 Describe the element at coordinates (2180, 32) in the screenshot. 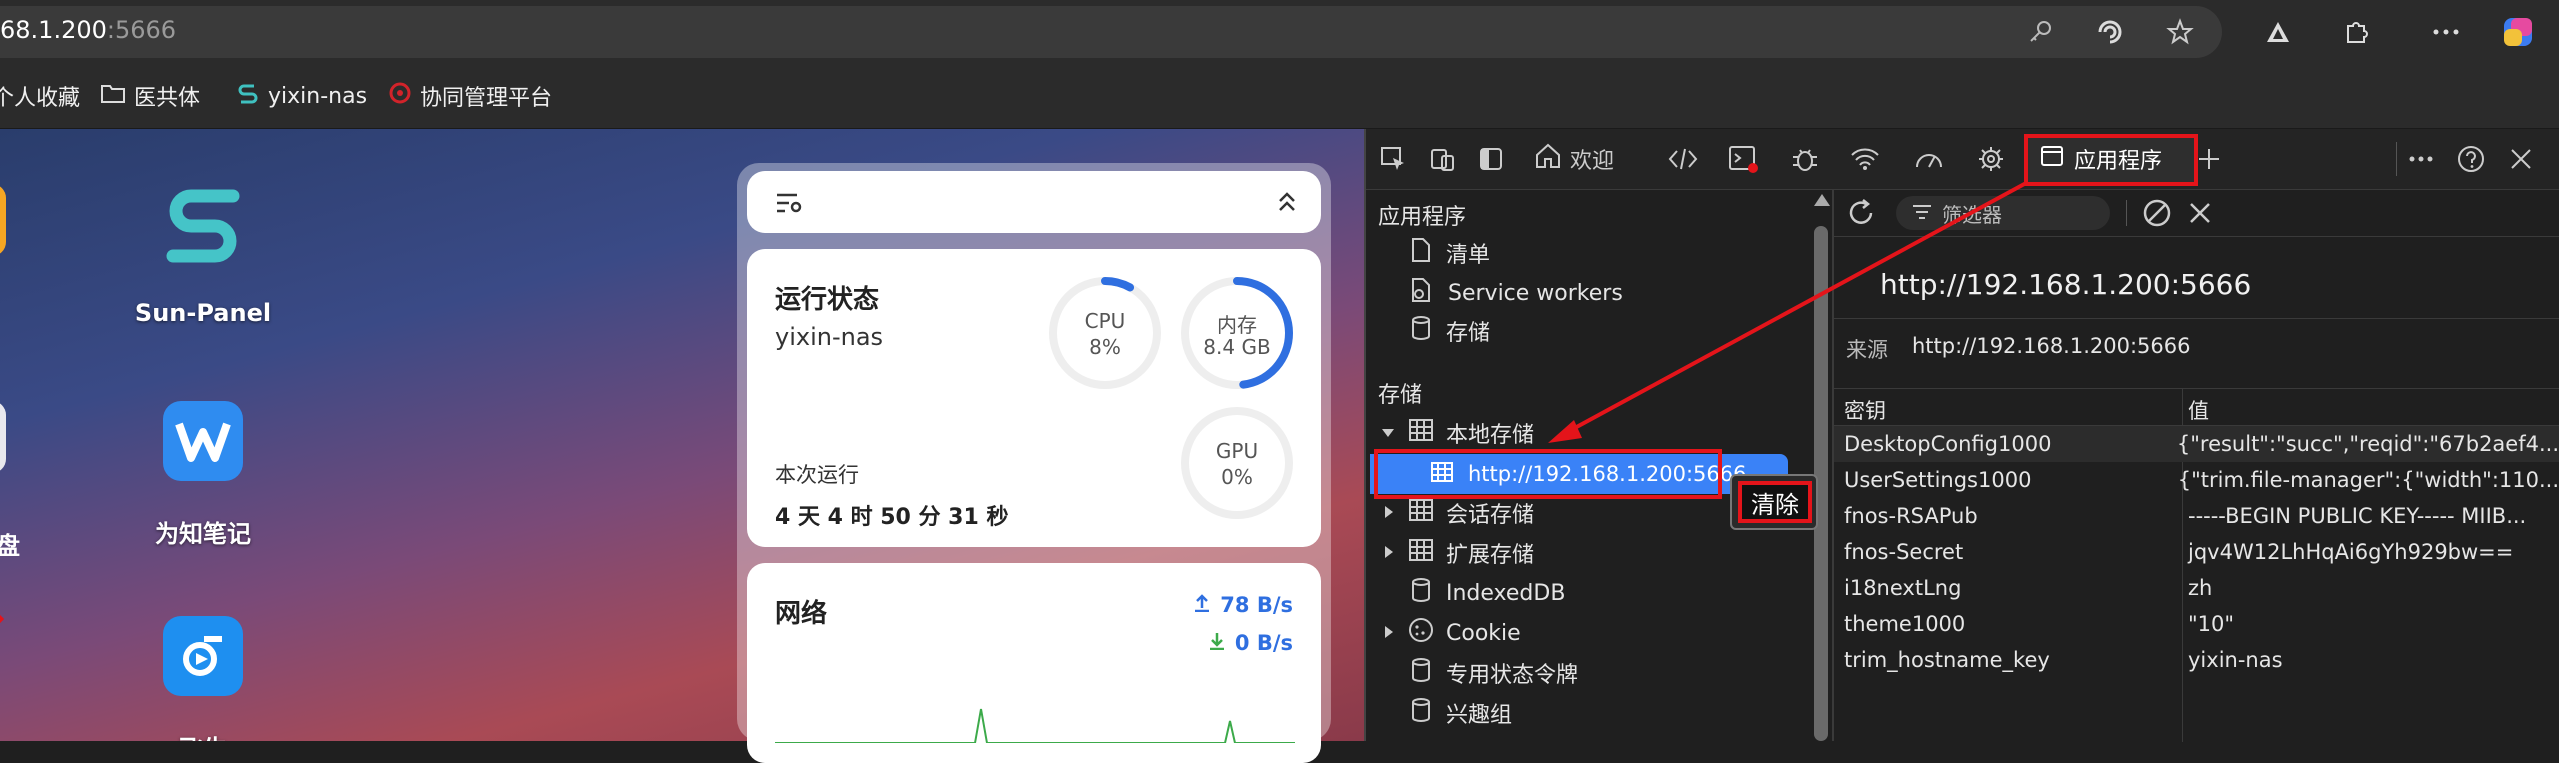

I see `favorite-star-icon` at that location.